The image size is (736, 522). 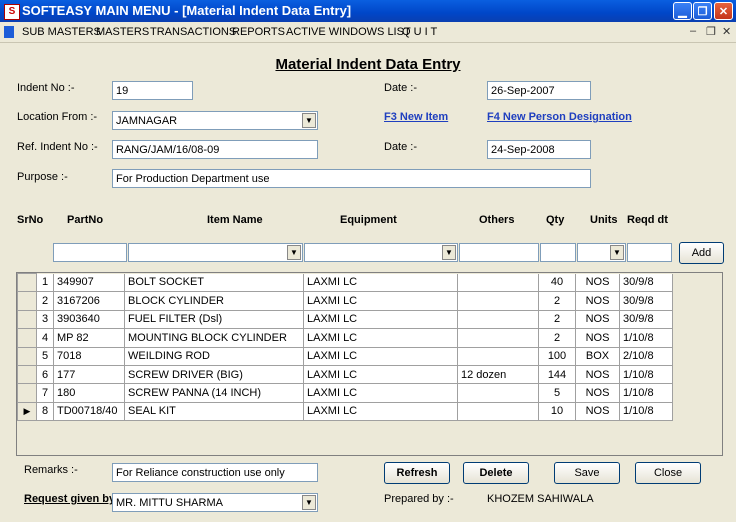 What do you see at coordinates (496, 473) in the screenshot?
I see `delete-button: Delete` at bounding box center [496, 473].